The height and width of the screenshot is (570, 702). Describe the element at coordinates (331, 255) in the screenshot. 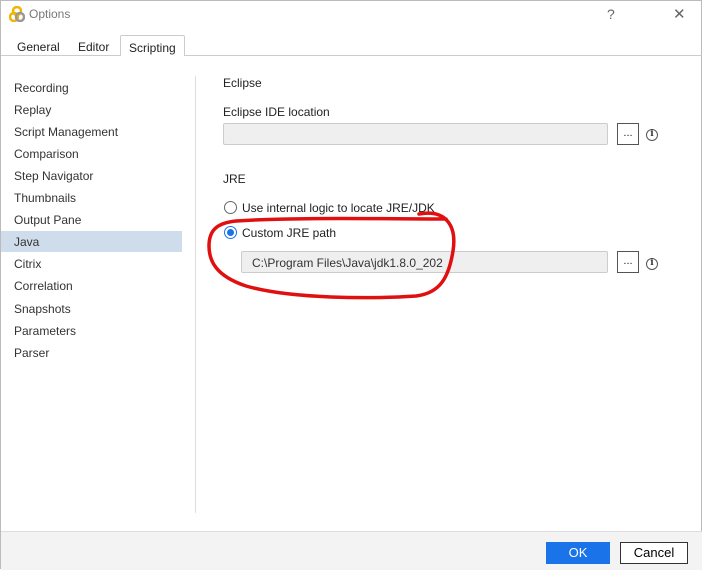

I see `red-annotation-circle` at that location.